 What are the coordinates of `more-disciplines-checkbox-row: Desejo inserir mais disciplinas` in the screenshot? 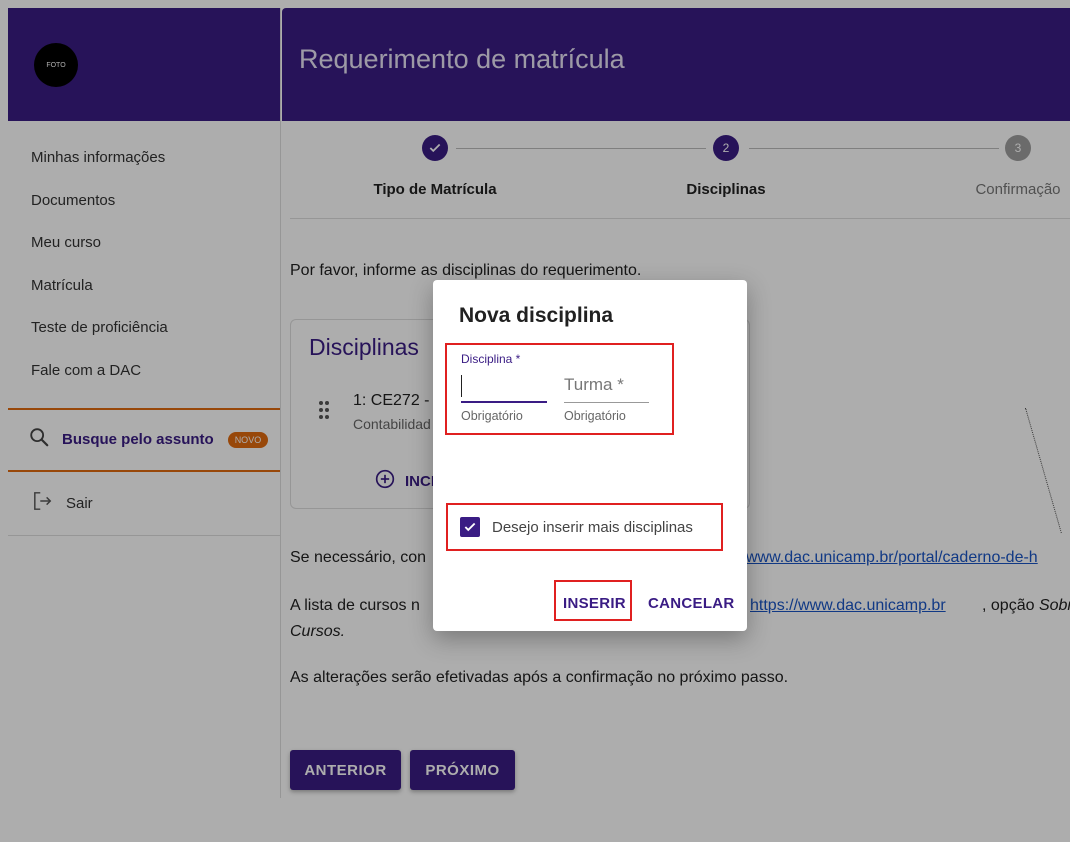 It's located at (584, 527).